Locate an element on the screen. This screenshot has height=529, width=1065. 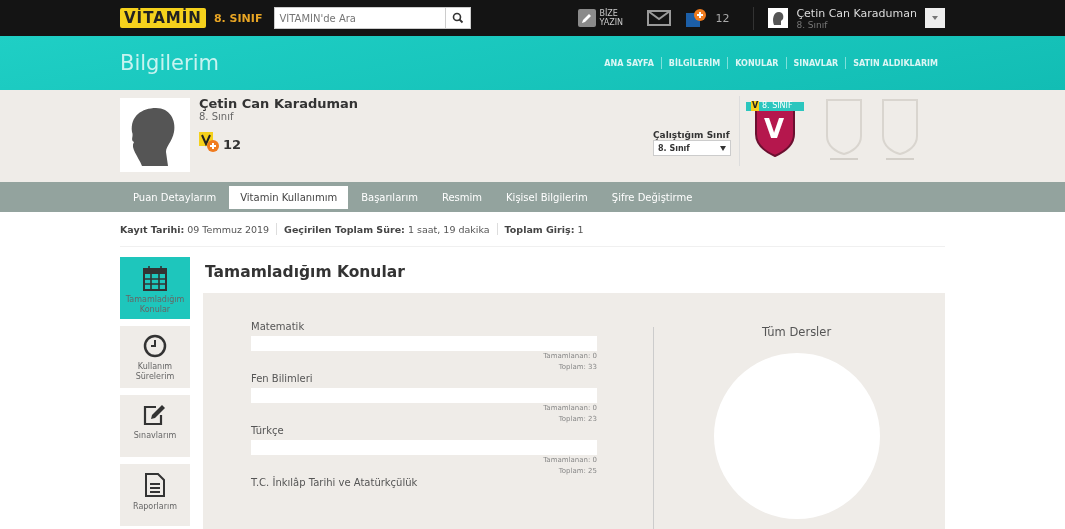
profile-grade: 8. Sınıf is located at coordinates (217, 116).